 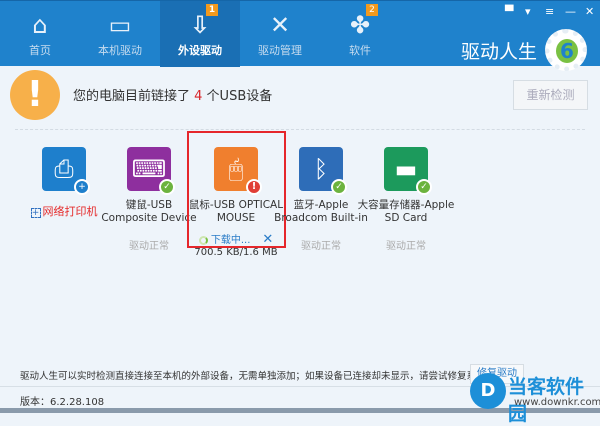 I want to click on device-name: 大容量存储器-Apple SD Card, so click(x=406, y=211).